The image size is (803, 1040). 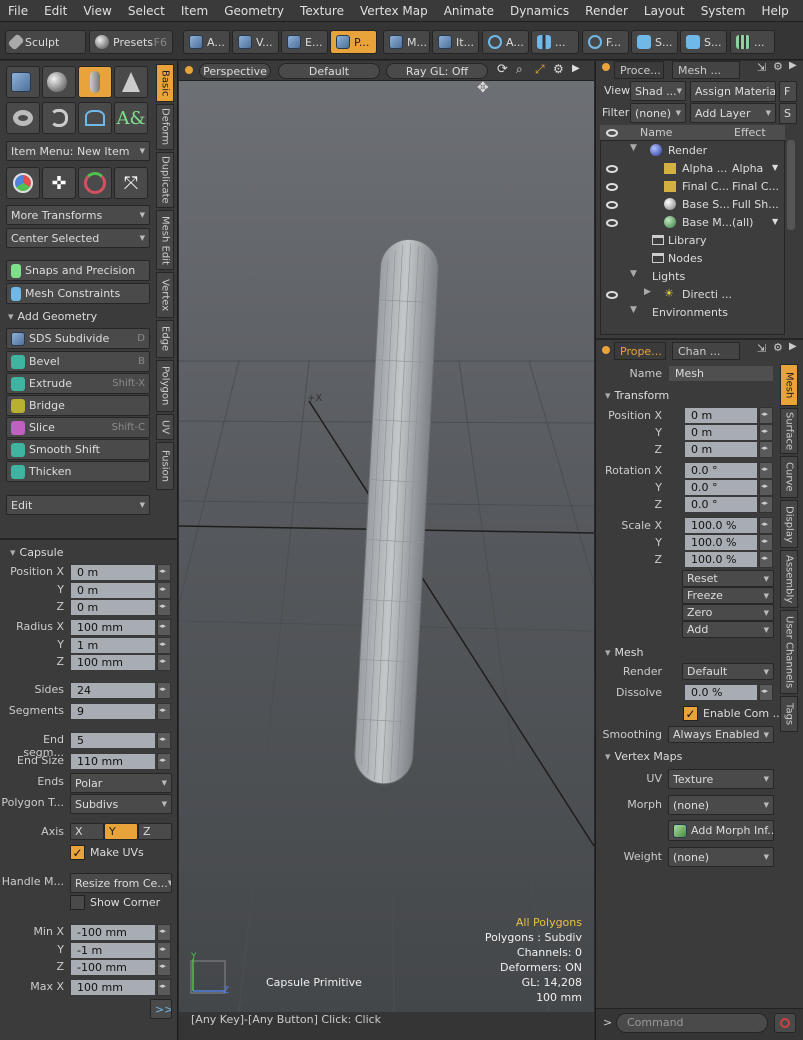 What do you see at coordinates (721, 857) in the screenshot?
I see `weight-dropdown: (none)` at bounding box center [721, 857].